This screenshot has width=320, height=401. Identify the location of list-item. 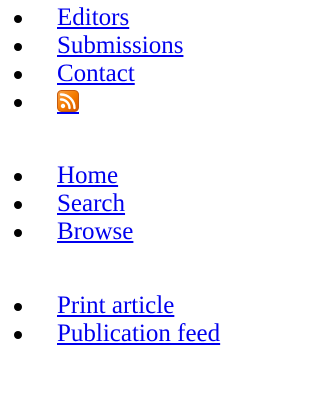
(133, 102).